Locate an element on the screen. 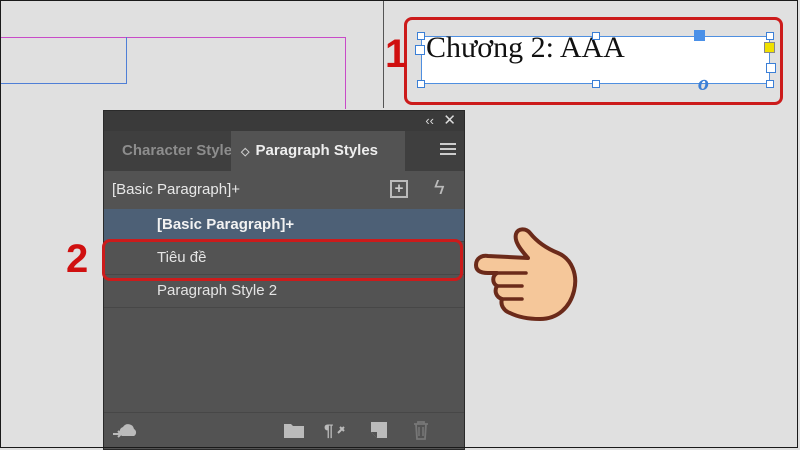 The width and height of the screenshot is (800, 450). tab-character-styles: Character Styles is located at coordinates (167, 151).